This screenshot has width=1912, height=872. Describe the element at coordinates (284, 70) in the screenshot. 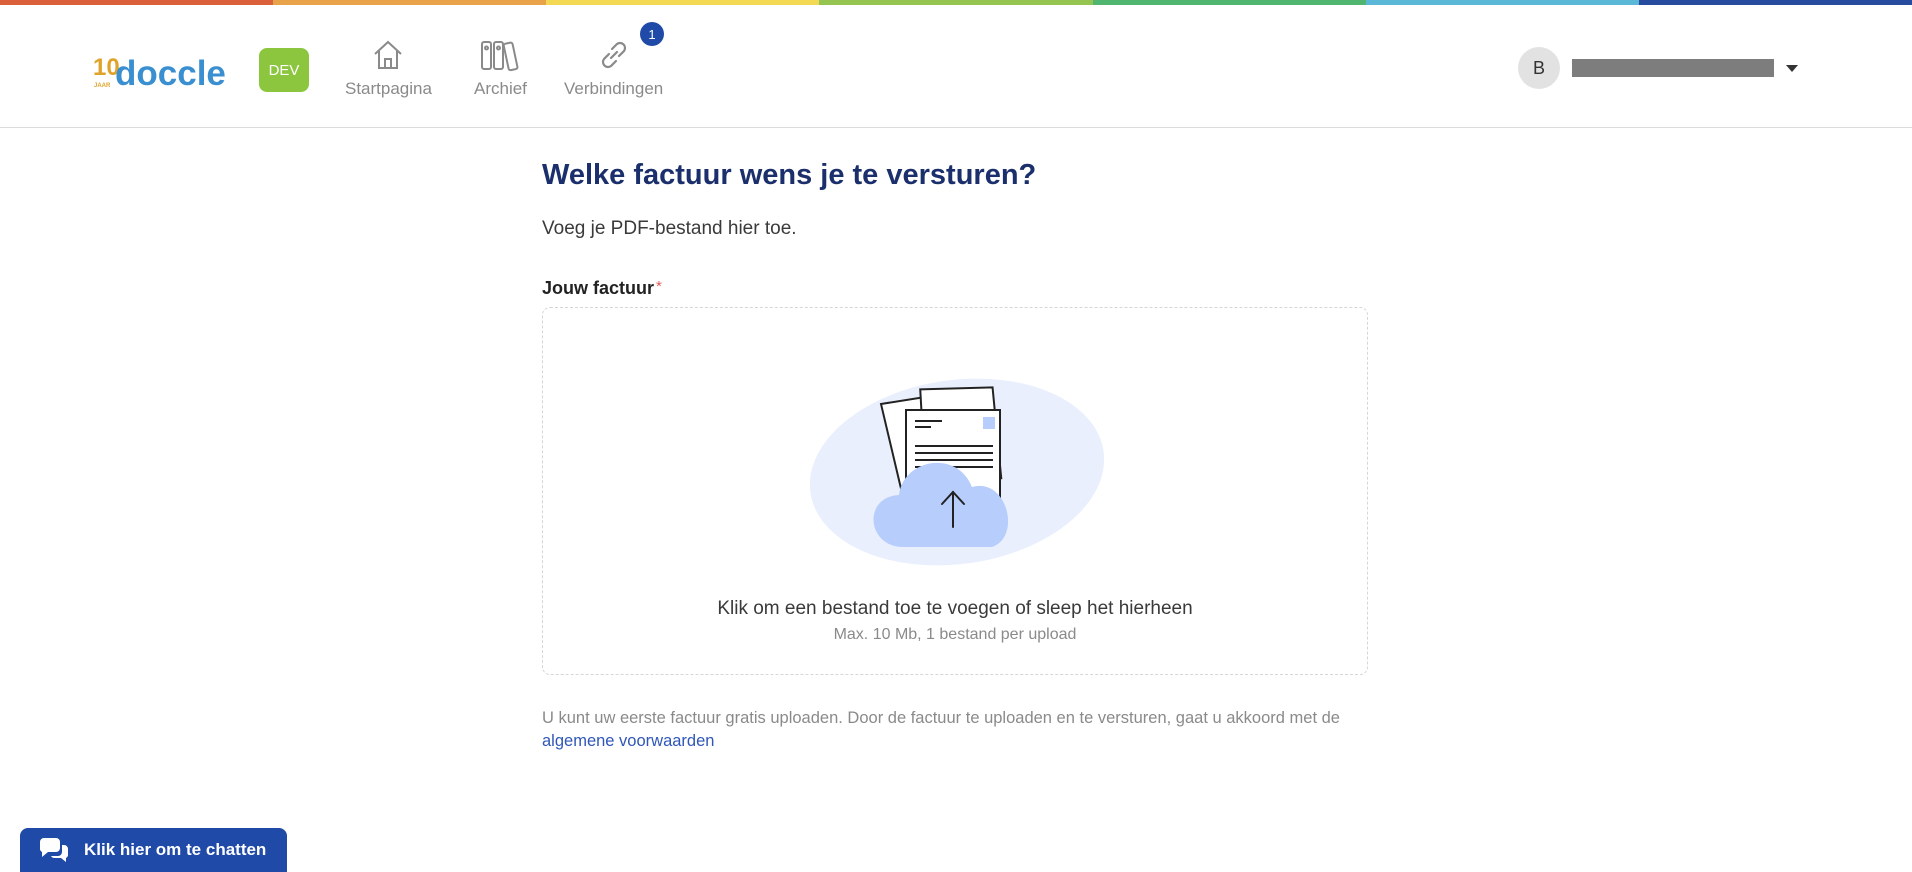

I see `env-badge: DEV` at that location.